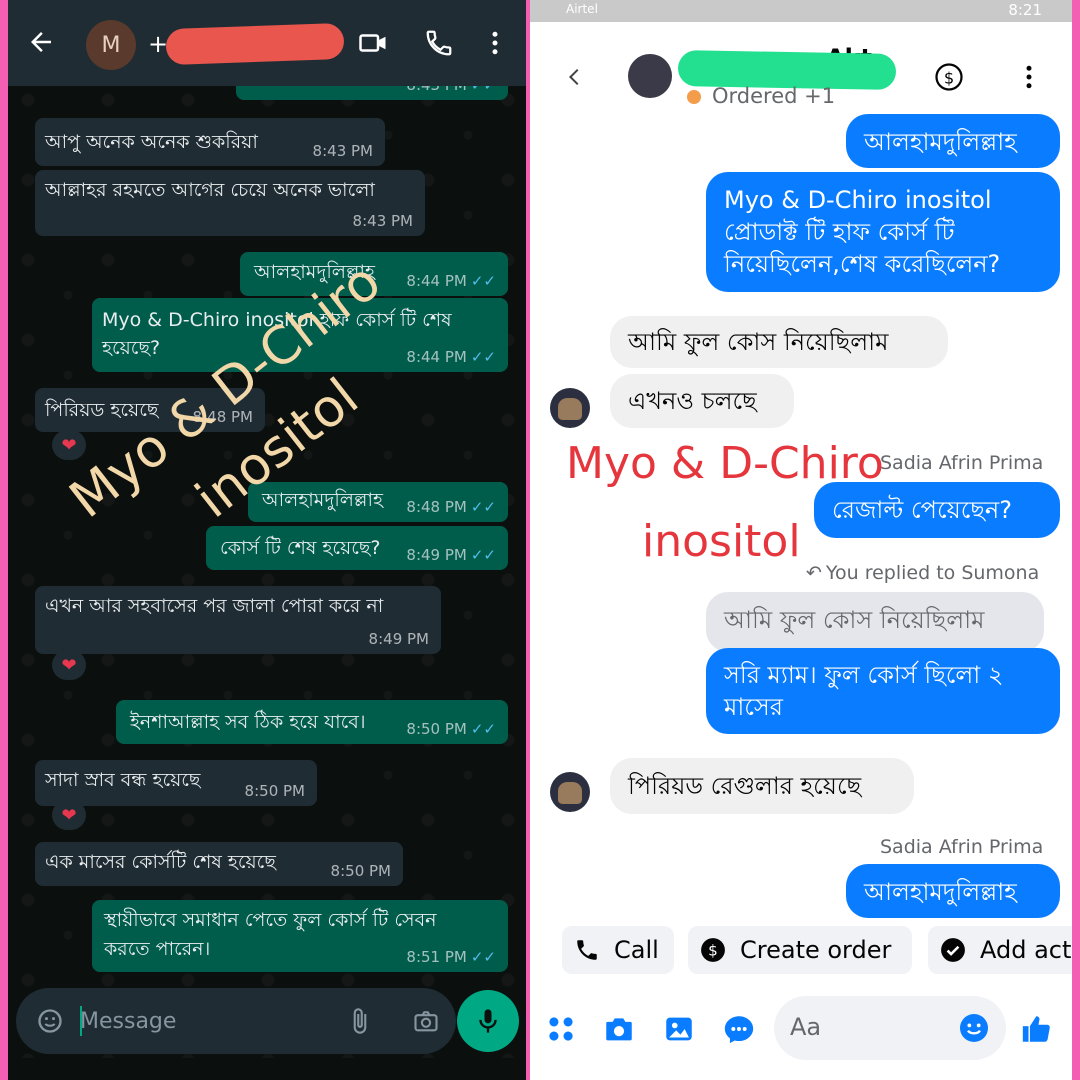 The width and height of the screenshot is (1080, 1080). Describe the element at coordinates (300, 548) in the screenshot. I see `wa-msg-text: কোর্স টি শেষ হয়েছে?` at that location.